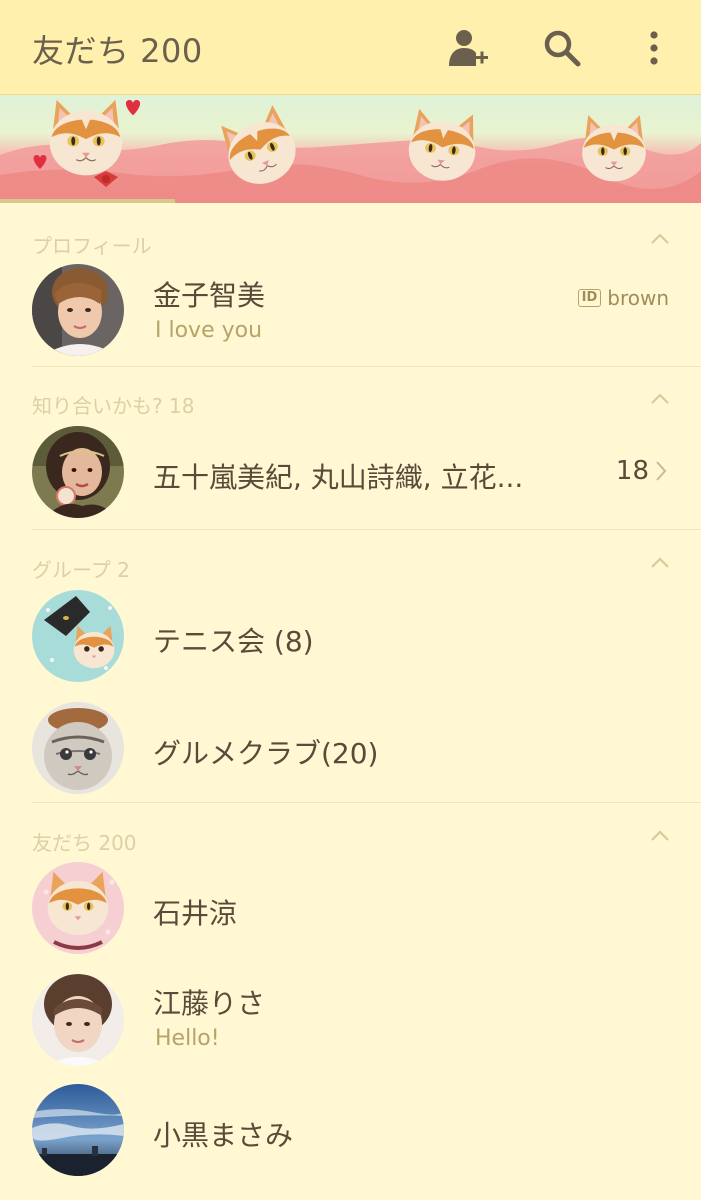 The image size is (701, 1200). What do you see at coordinates (350, 637) in the screenshot?
I see `group-row-tennis: テニス会 (8)` at bounding box center [350, 637].